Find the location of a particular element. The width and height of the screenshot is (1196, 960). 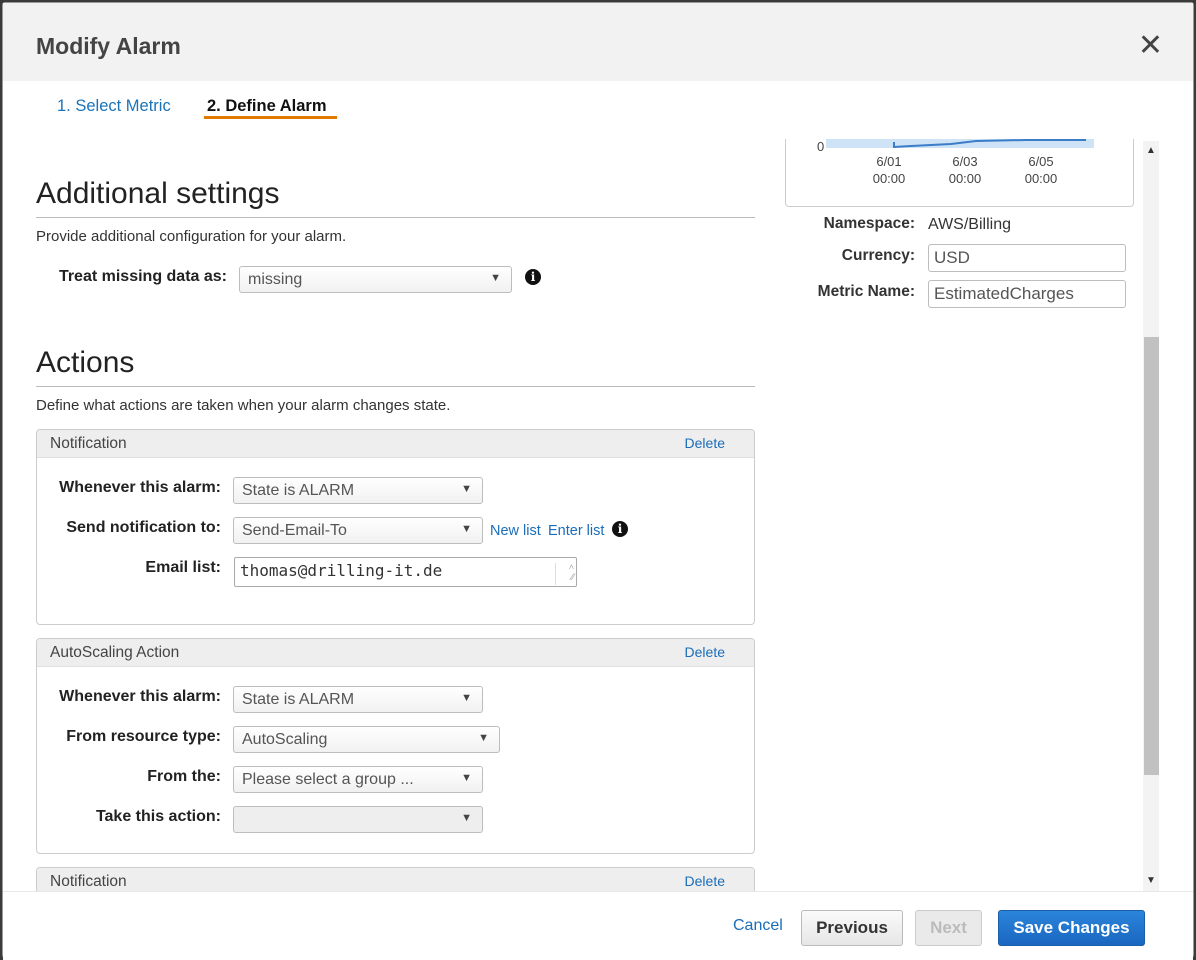

take-action-label: Take this action: is located at coordinates (158, 816).